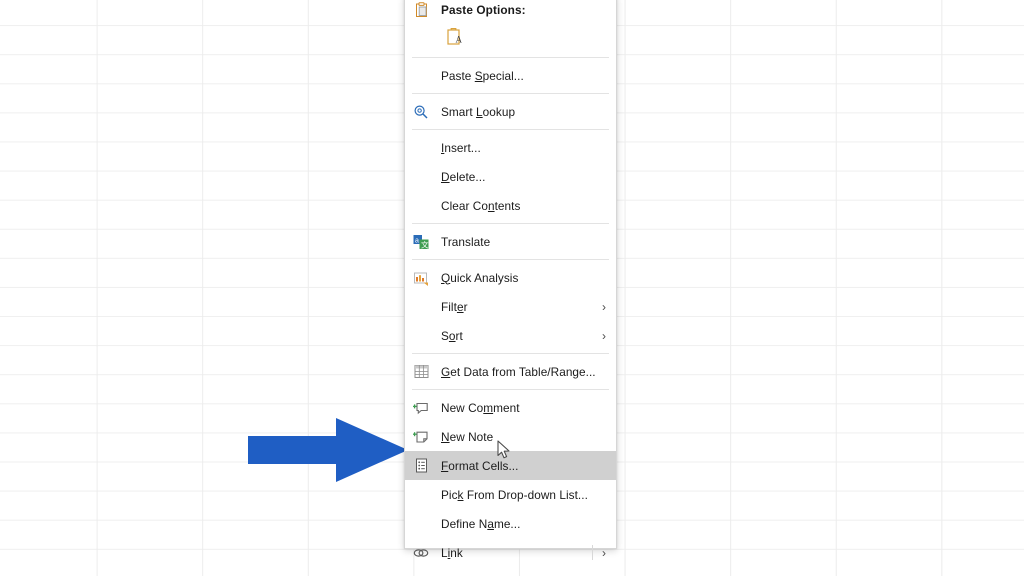 Image resolution: width=1024 pixels, height=576 pixels. What do you see at coordinates (421, 278) in the screenshot?
I see `quick-analysis-icon` at bounding box center [421, 278].